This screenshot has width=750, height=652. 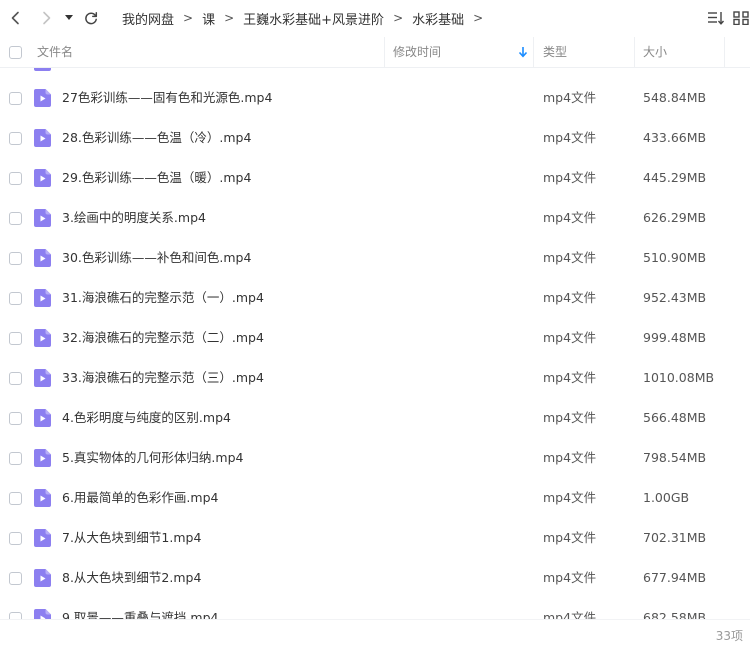 I want to click on refresh-button, so click(x=91, y=18).